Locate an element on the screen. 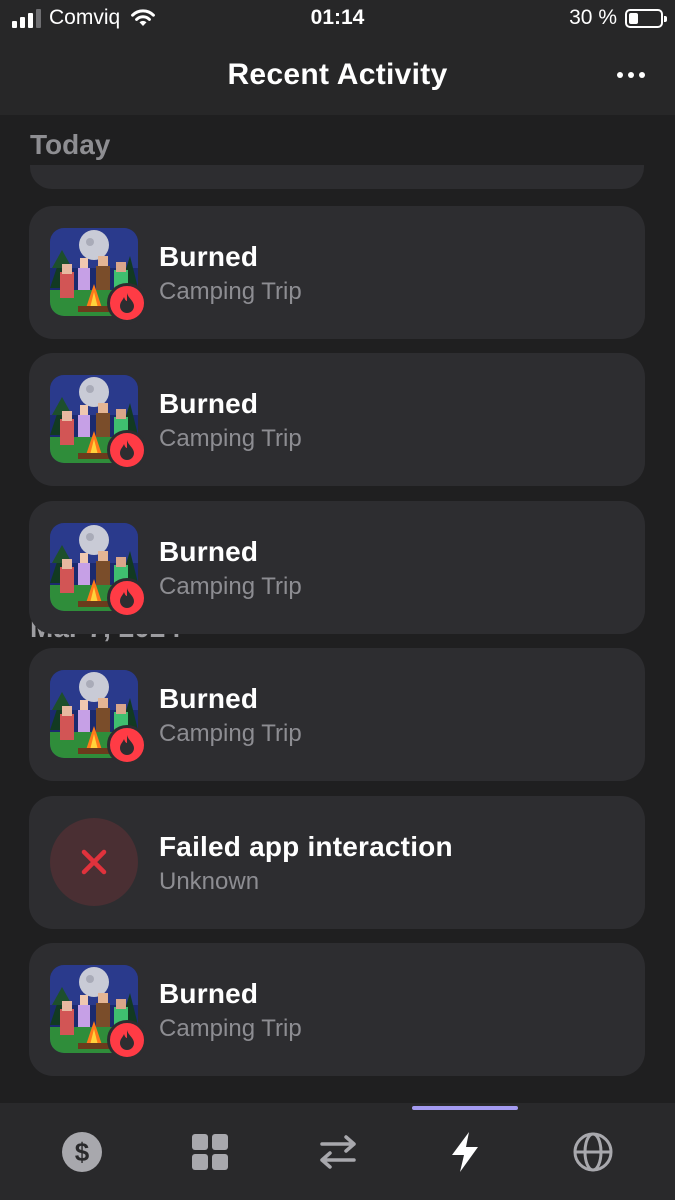  activity-card-failed: Failed app interaction Unknown is located at coordinates (337, 862).